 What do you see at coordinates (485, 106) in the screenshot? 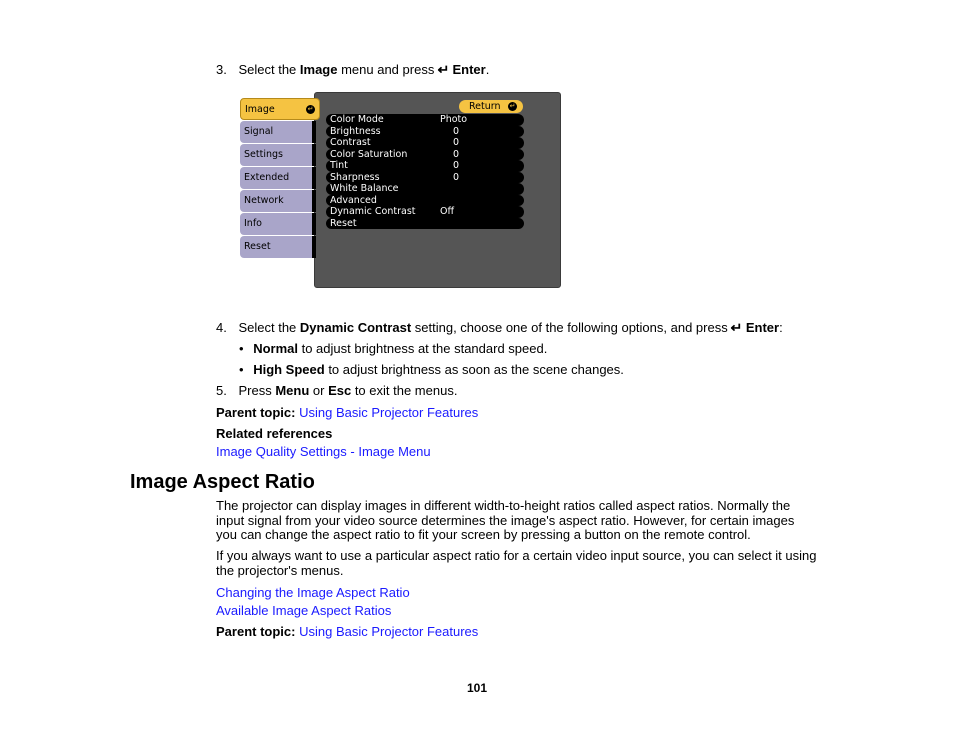
I see `return-label: Return` at bounding box center [485, 106].